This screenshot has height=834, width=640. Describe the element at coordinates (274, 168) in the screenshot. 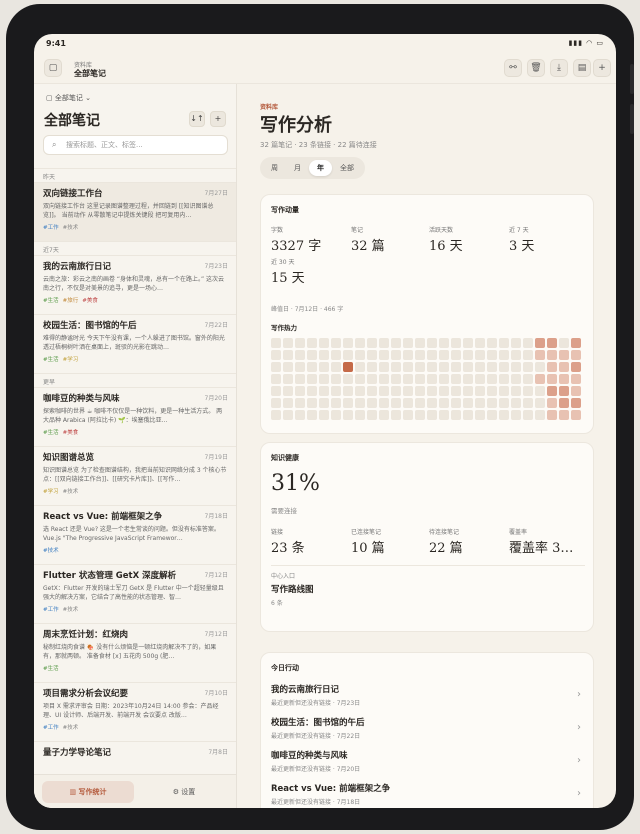

I see `range-tab: 周` at that location.